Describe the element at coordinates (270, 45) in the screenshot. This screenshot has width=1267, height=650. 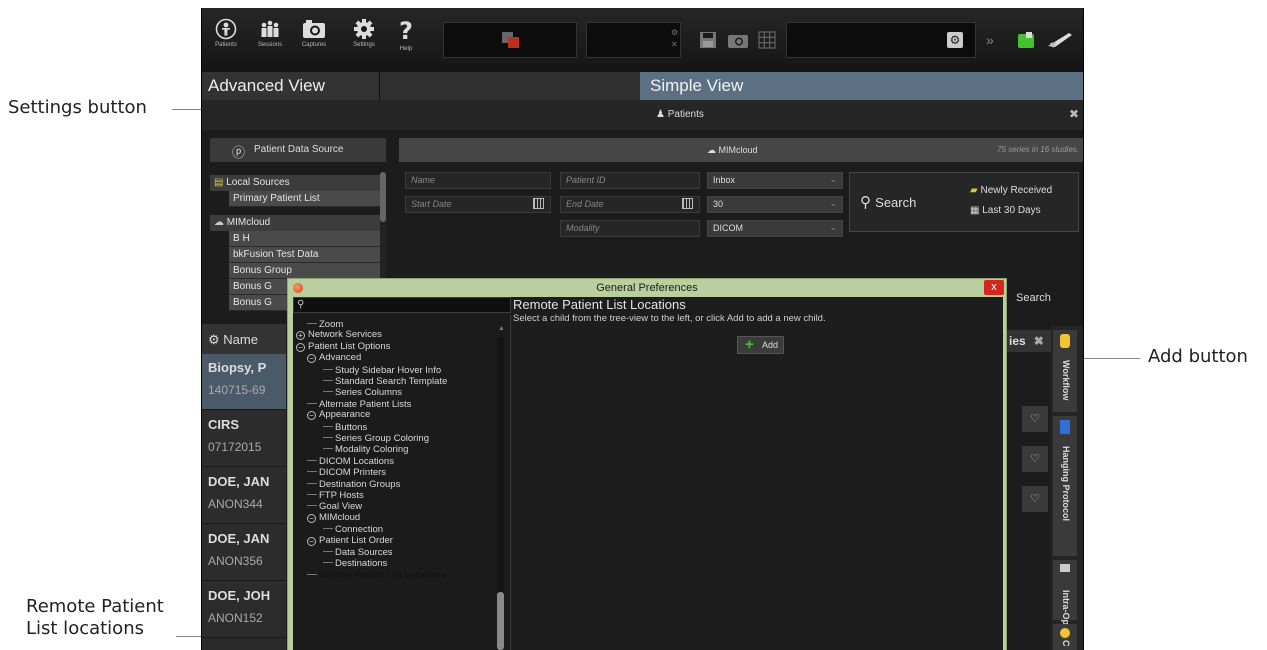
I see `sessions-label: Sessions` at that location.